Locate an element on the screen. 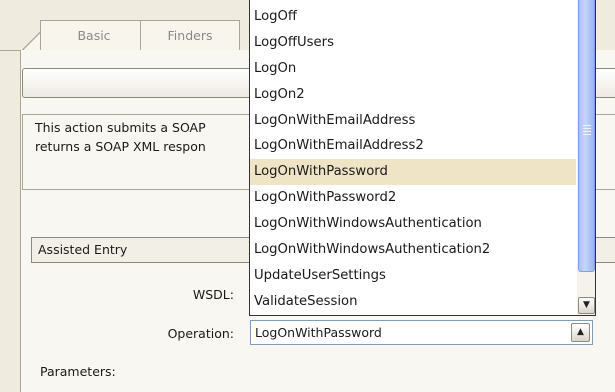  operation-select: LogOnWithPassword ▲ is located at coordinates (421, 332).